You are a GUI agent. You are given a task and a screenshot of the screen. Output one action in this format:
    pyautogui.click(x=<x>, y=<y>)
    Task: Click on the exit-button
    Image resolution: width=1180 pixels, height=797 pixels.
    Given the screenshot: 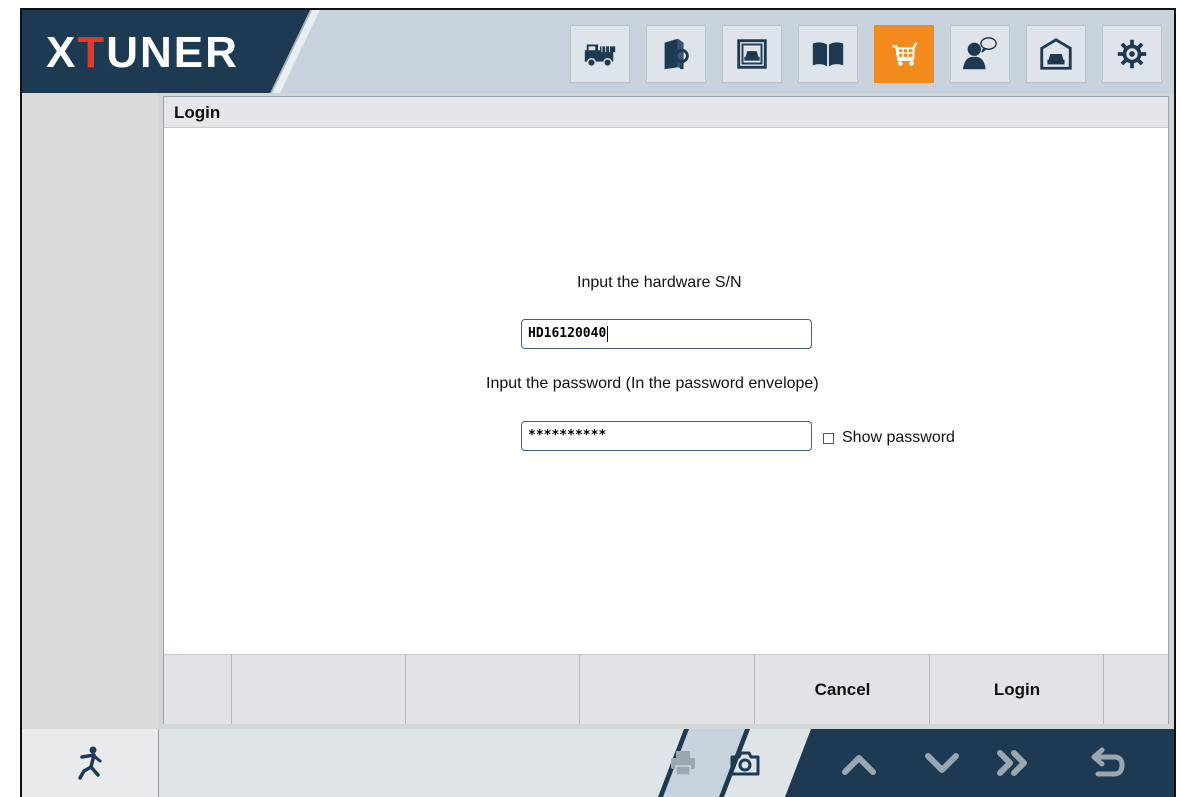 What is the action you would take?
    pyautogui.click(x=90, y=763)
    